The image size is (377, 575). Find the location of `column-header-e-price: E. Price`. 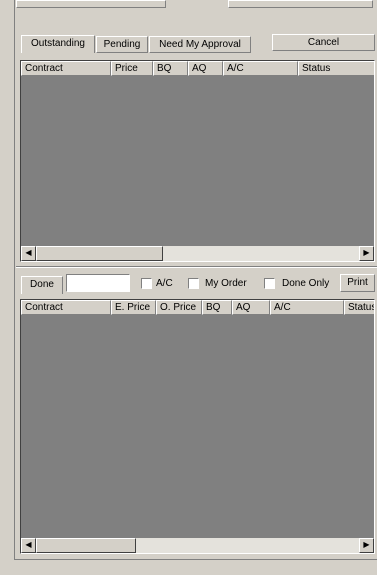

column-header-e-price: E. Price is located at coordinates (133, 307).